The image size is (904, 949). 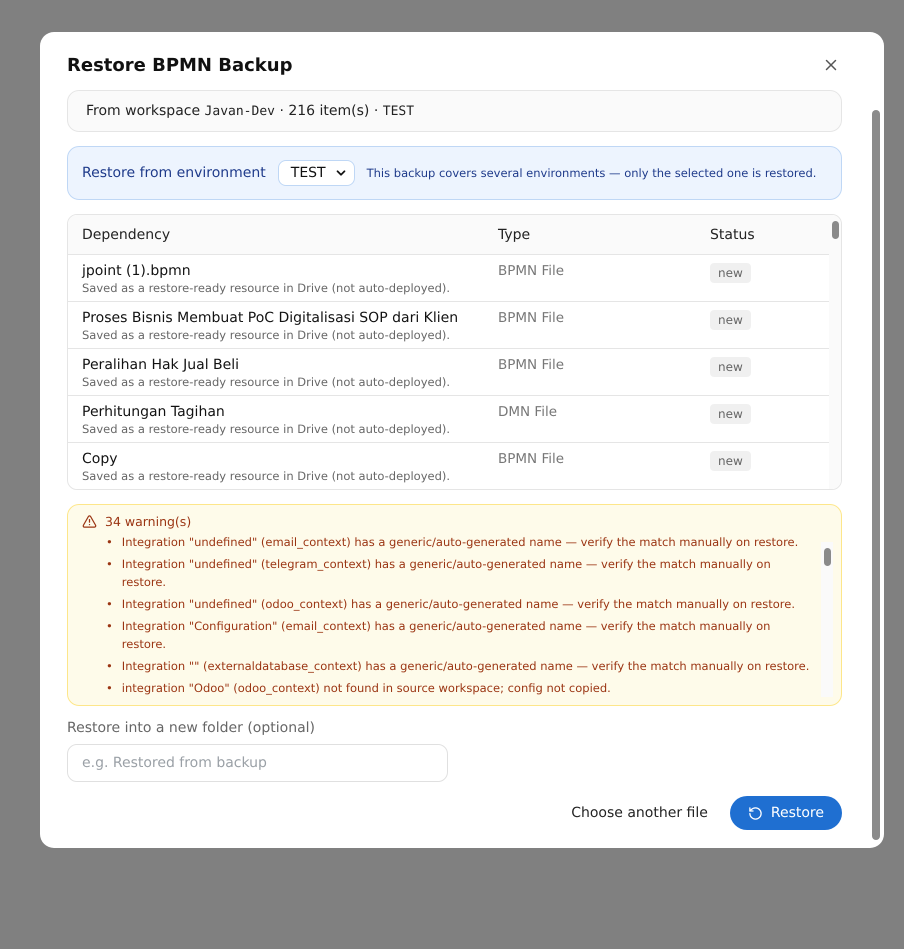 What do you see at coordinates (154, 412) in the screenshot?
I see `dependency-name: Perhitungan Tagihan` at bounding box center [154, 412].